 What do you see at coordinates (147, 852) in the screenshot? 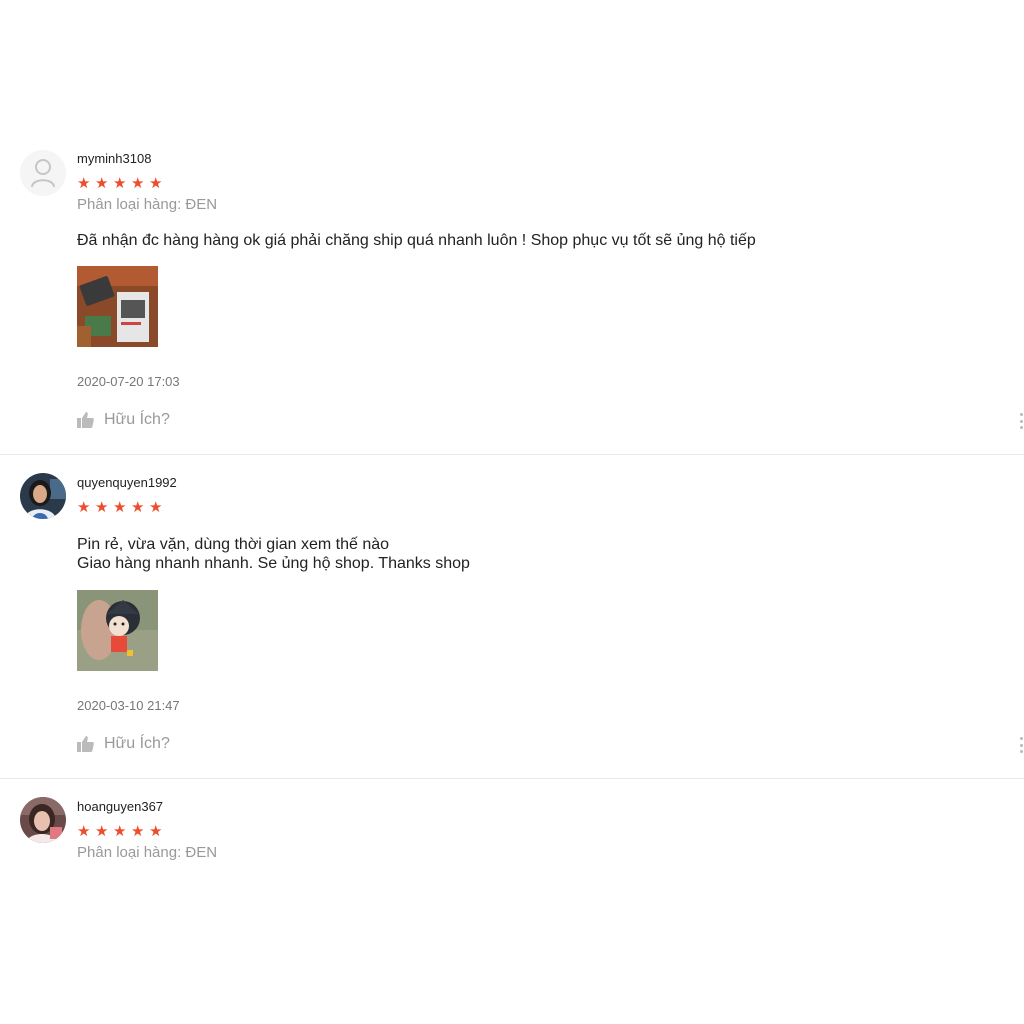
I see `variation-label: Phân loại hàng: ĐEN` at bounding box center [147, 852].